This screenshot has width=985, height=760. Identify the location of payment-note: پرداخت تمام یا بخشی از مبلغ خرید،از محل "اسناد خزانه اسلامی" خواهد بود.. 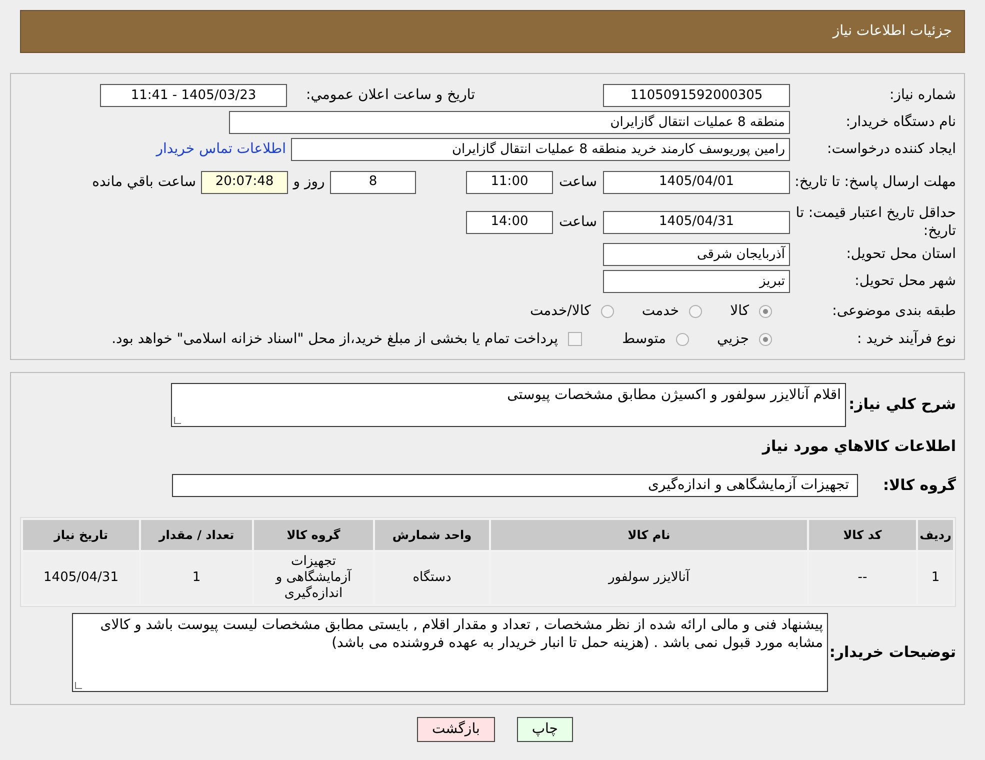
(335, 339).